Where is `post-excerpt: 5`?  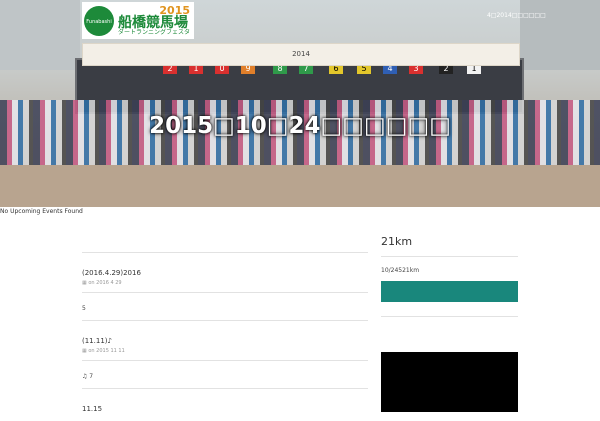 post-excerpt: 5 is located at coordinates (84, 308).